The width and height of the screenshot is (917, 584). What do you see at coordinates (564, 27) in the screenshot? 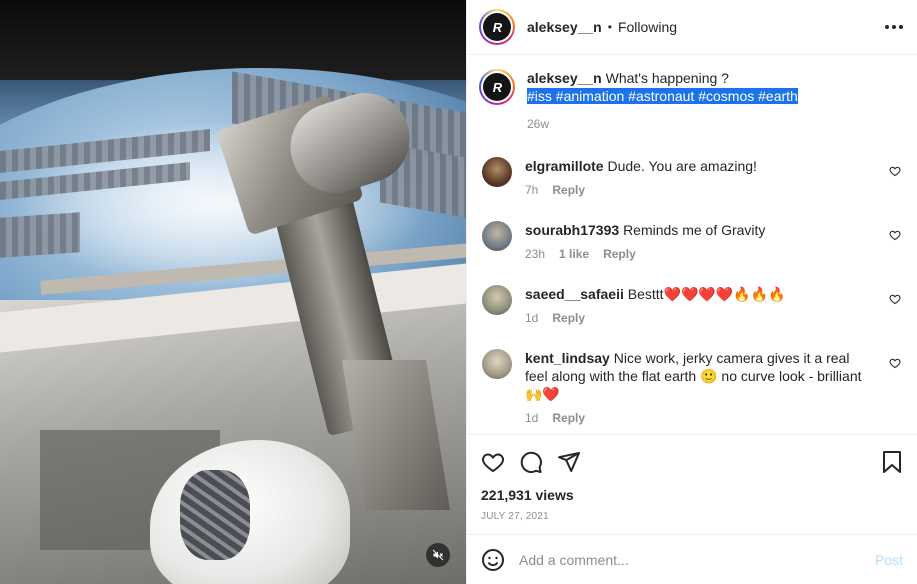
I see `author-username: aleksey__n` at bounding box center [564, 27].